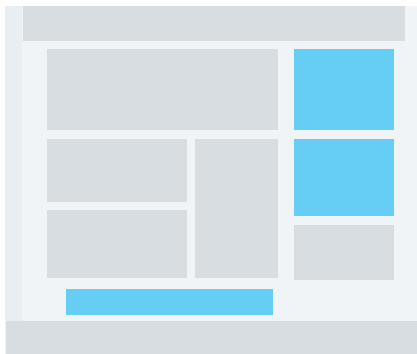  What do you see at coordinates (13, 163) in the screenshot?
I see `left-side-strip` at bounding box center [13, 163].